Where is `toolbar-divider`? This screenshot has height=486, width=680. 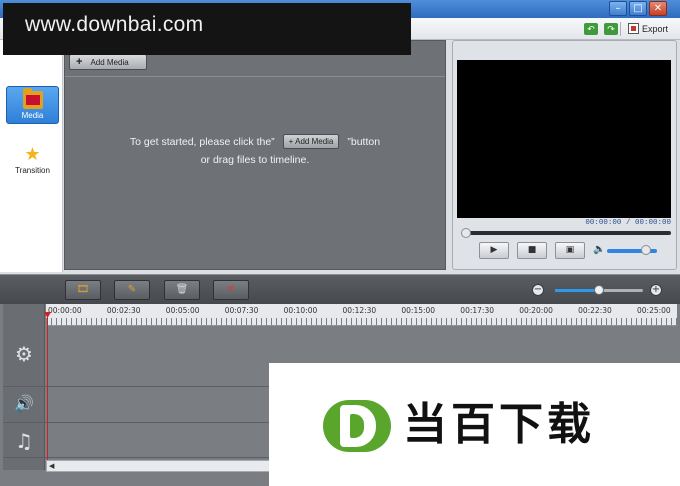
toolbar-divider is located at coordinates (620, 29).